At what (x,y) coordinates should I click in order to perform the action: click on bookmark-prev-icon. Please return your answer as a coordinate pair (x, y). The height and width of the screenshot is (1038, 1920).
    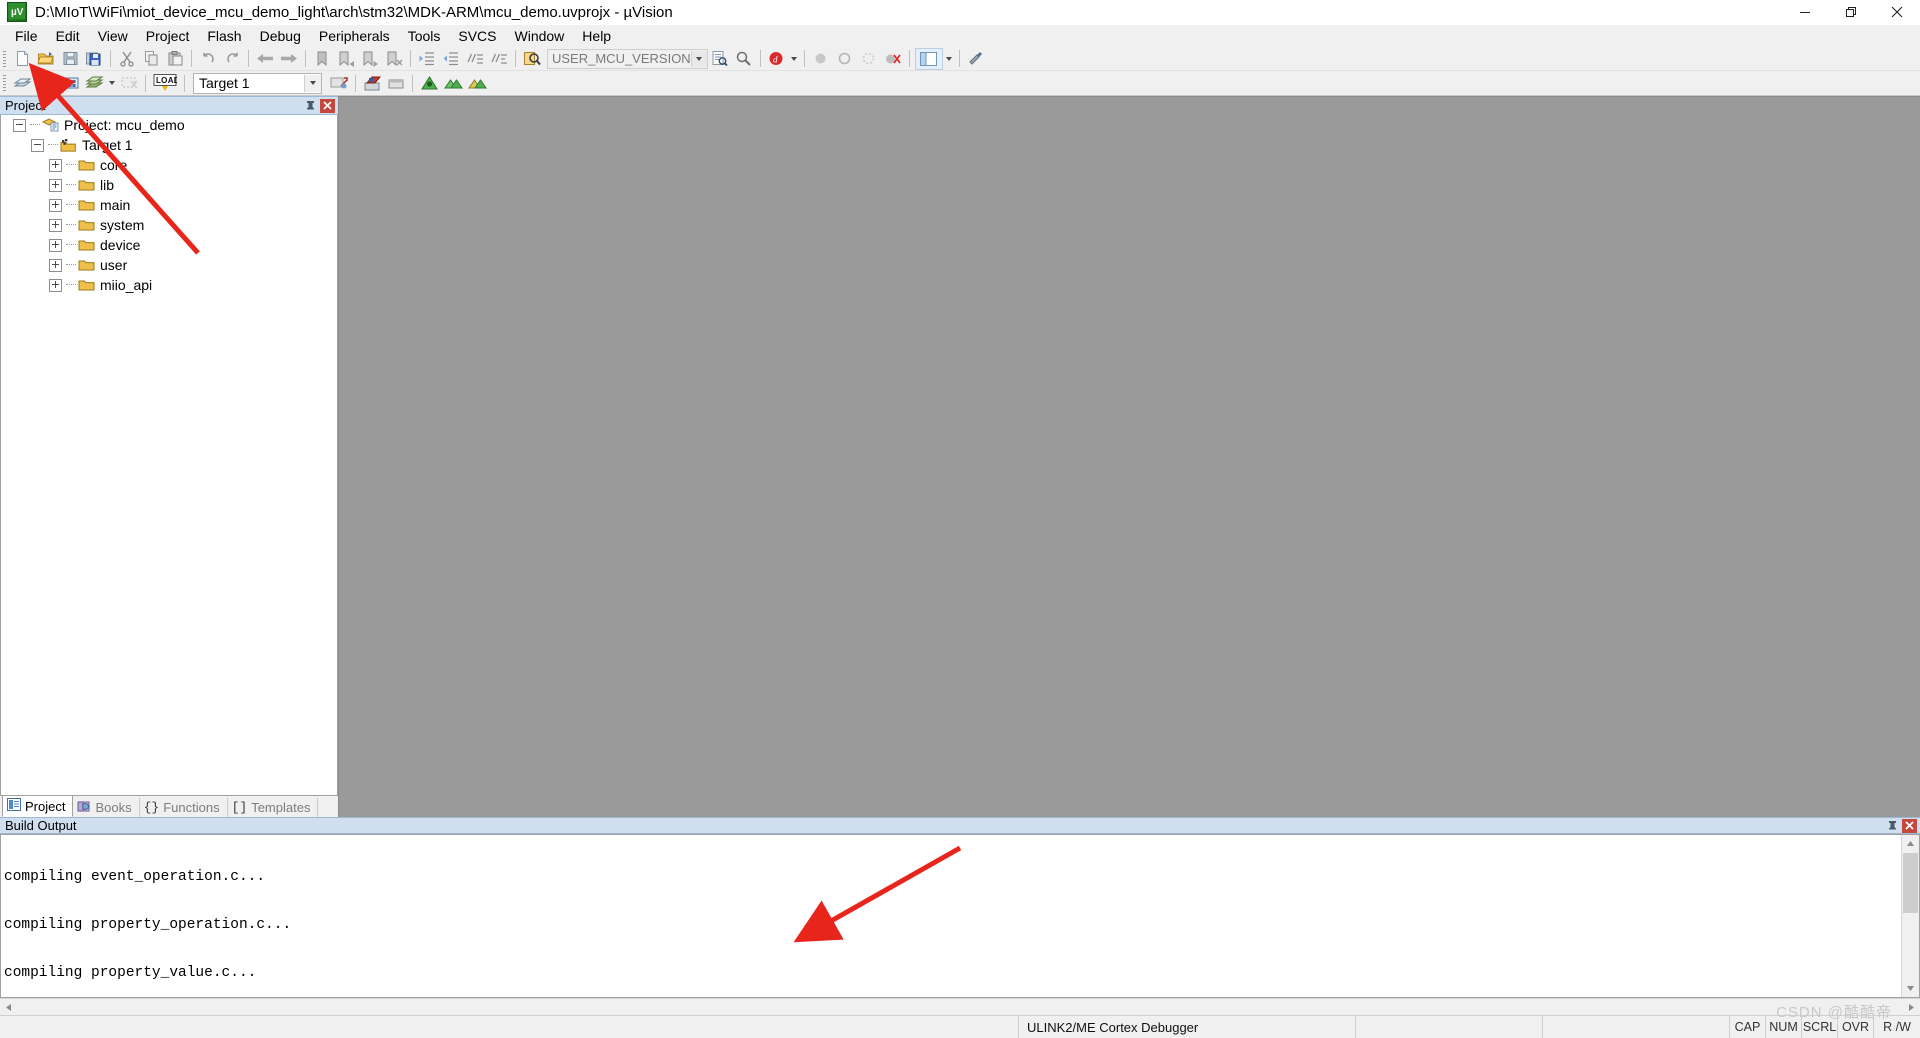
    Looking at the image, I should click on (346, 59).